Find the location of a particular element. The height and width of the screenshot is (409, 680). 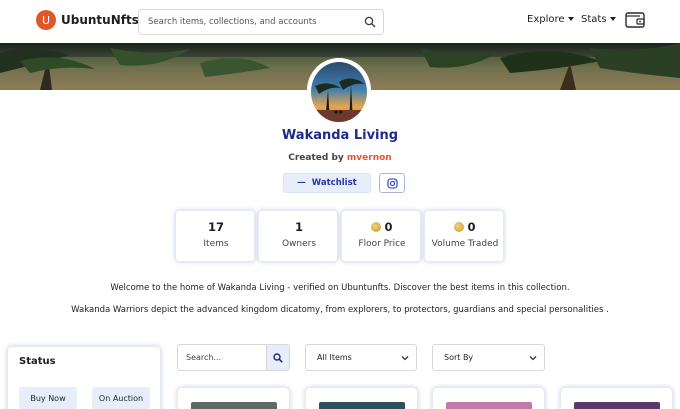

created-by: Created by mvernon is located at coordinates (340, 158).